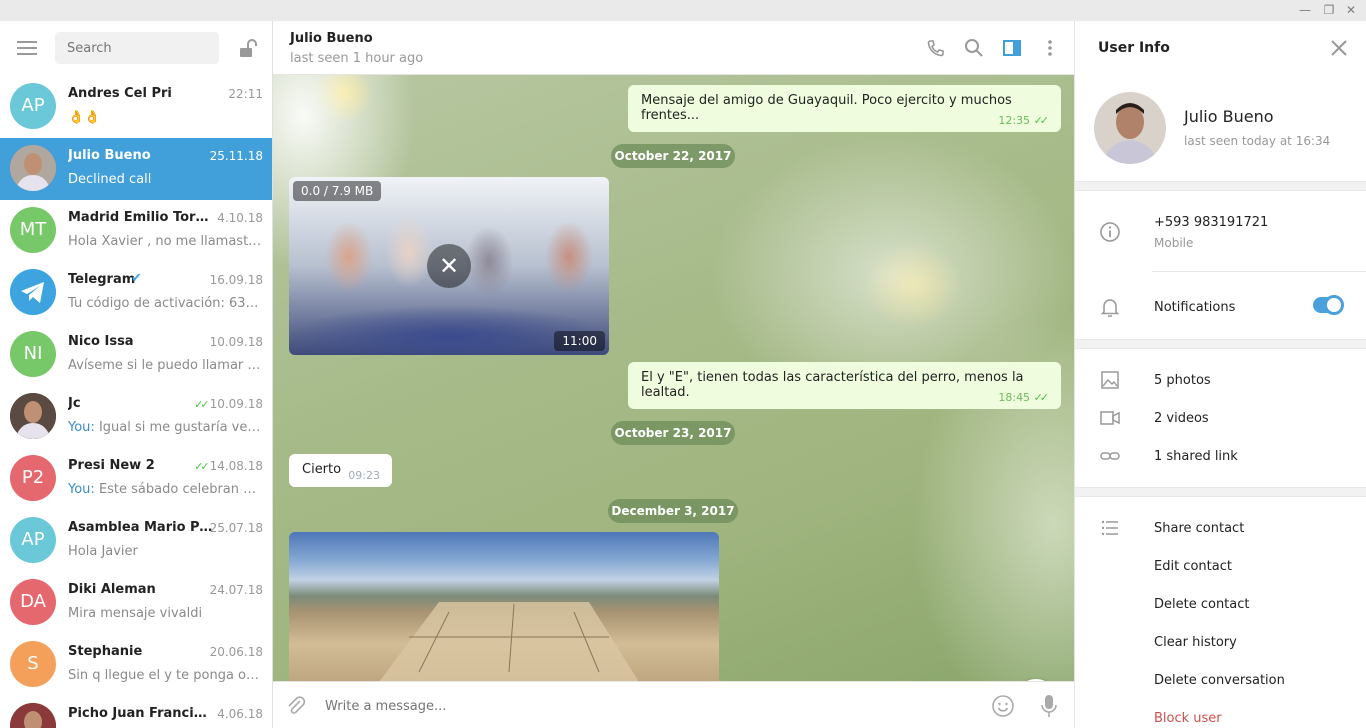  What do you see at coordinates (33, 292) in the screenshot?
I see `telegram-logo-icon` at bounding box center [33, 292].